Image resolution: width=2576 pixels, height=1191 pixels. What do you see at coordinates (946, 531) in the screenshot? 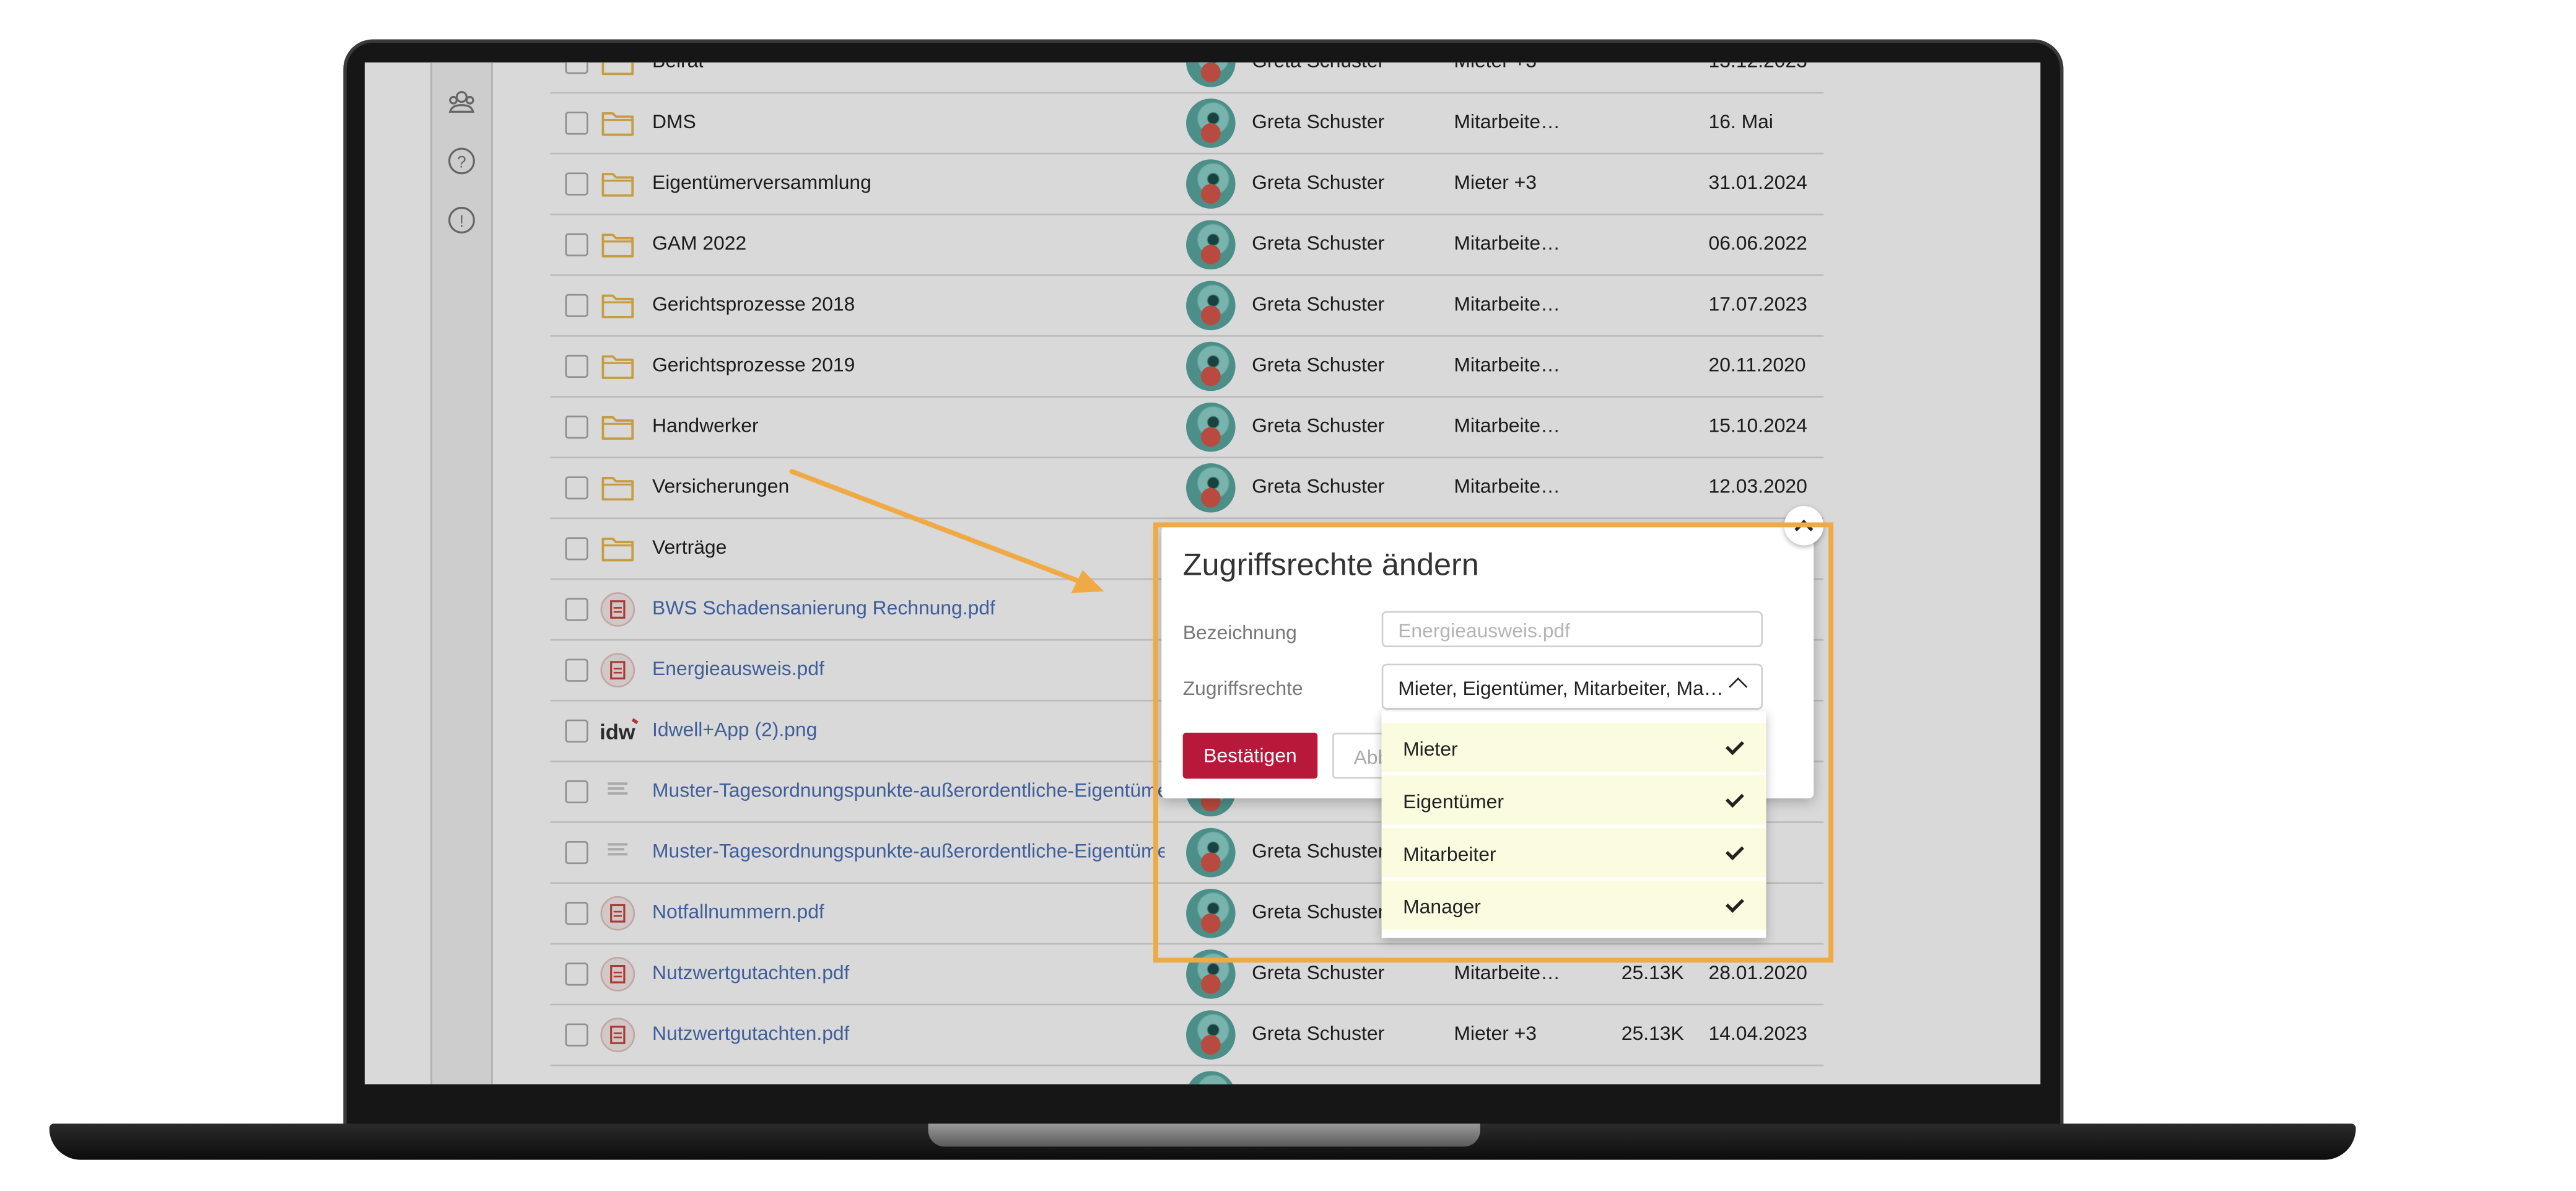
I see `annotation-arrow` at bounding box center [946, 531].